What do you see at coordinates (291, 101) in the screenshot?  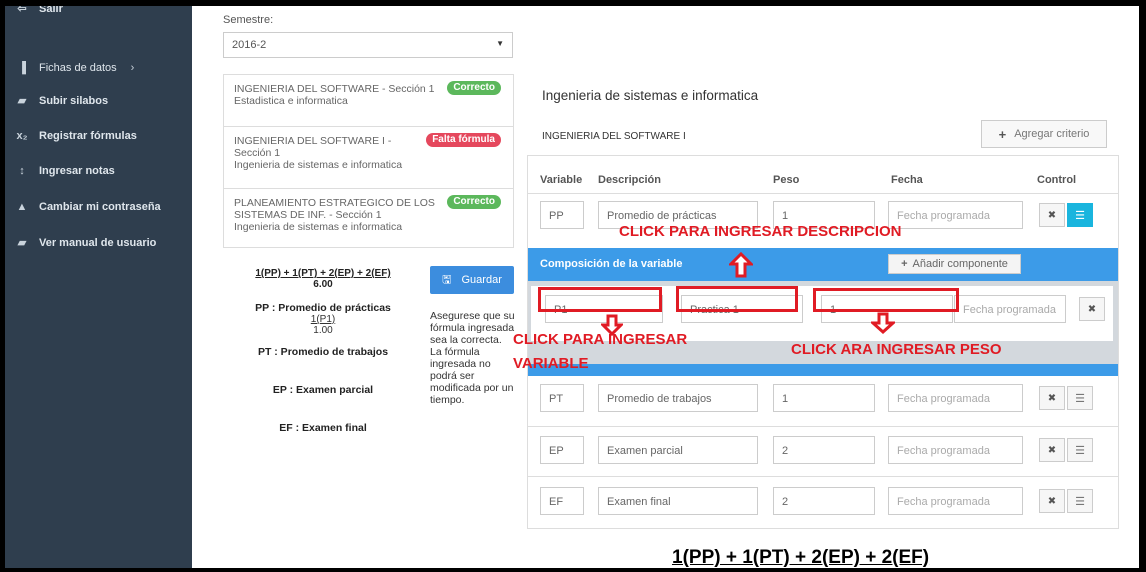 I see `course-subtitle: Estadistica e informatica` at bounding box center [291, 101].